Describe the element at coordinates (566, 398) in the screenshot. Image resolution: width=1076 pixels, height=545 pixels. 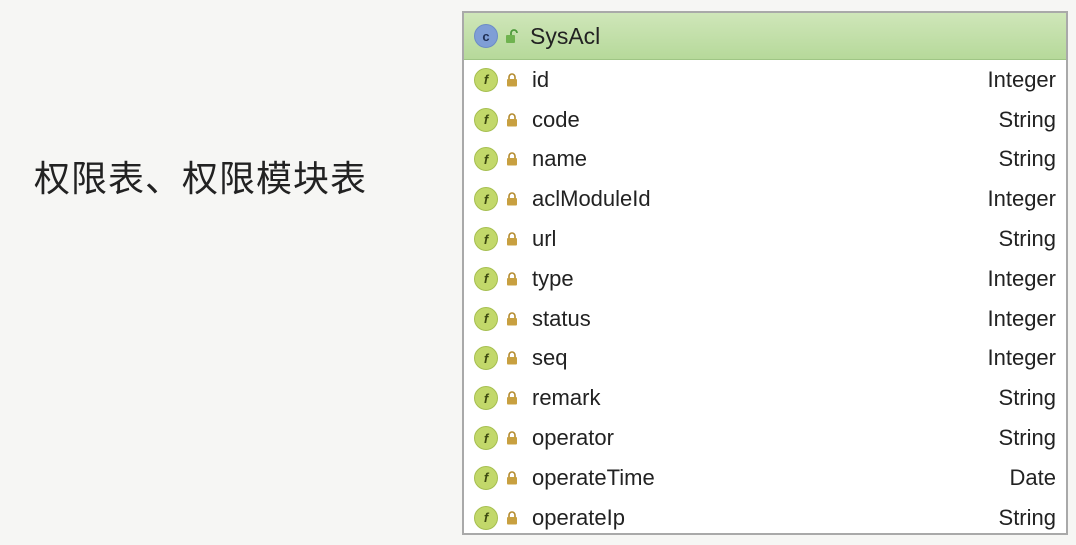
I see `field-name: remark` at that location.